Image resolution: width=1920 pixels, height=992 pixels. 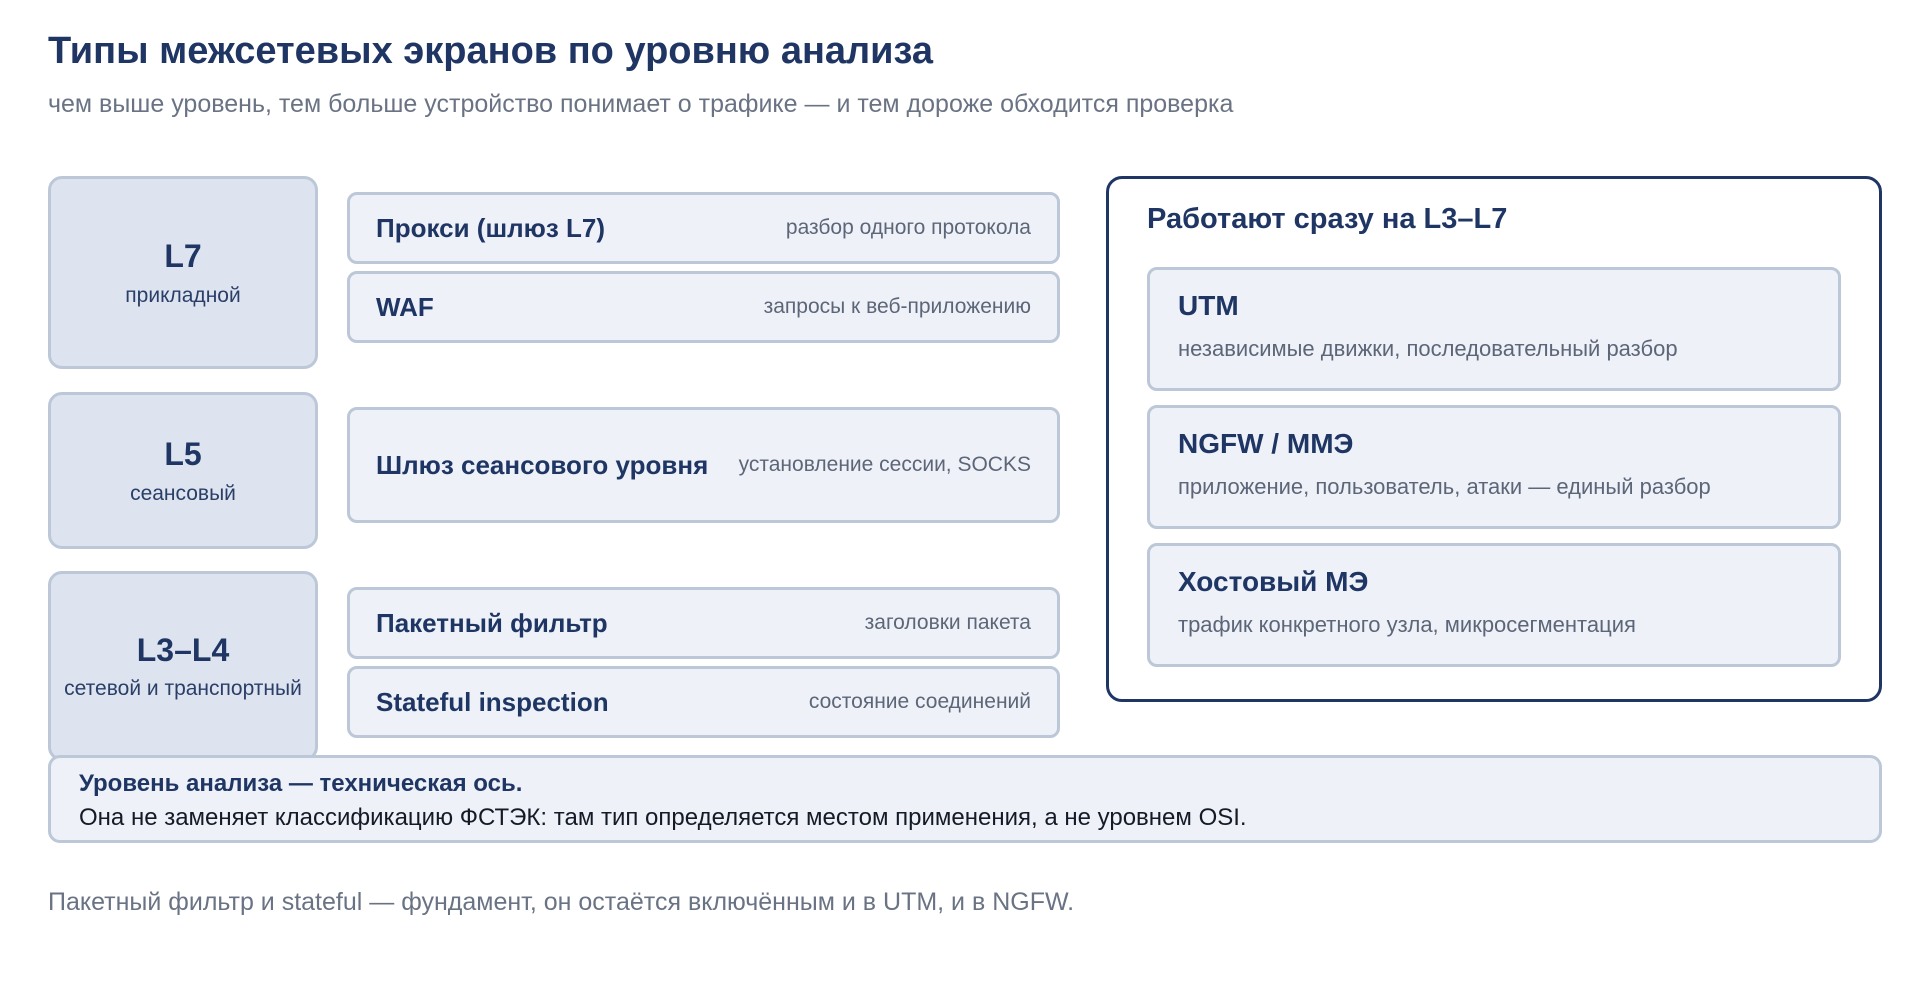 I want to click on multilevel-name: UTM, so click(x=1208, y=305).